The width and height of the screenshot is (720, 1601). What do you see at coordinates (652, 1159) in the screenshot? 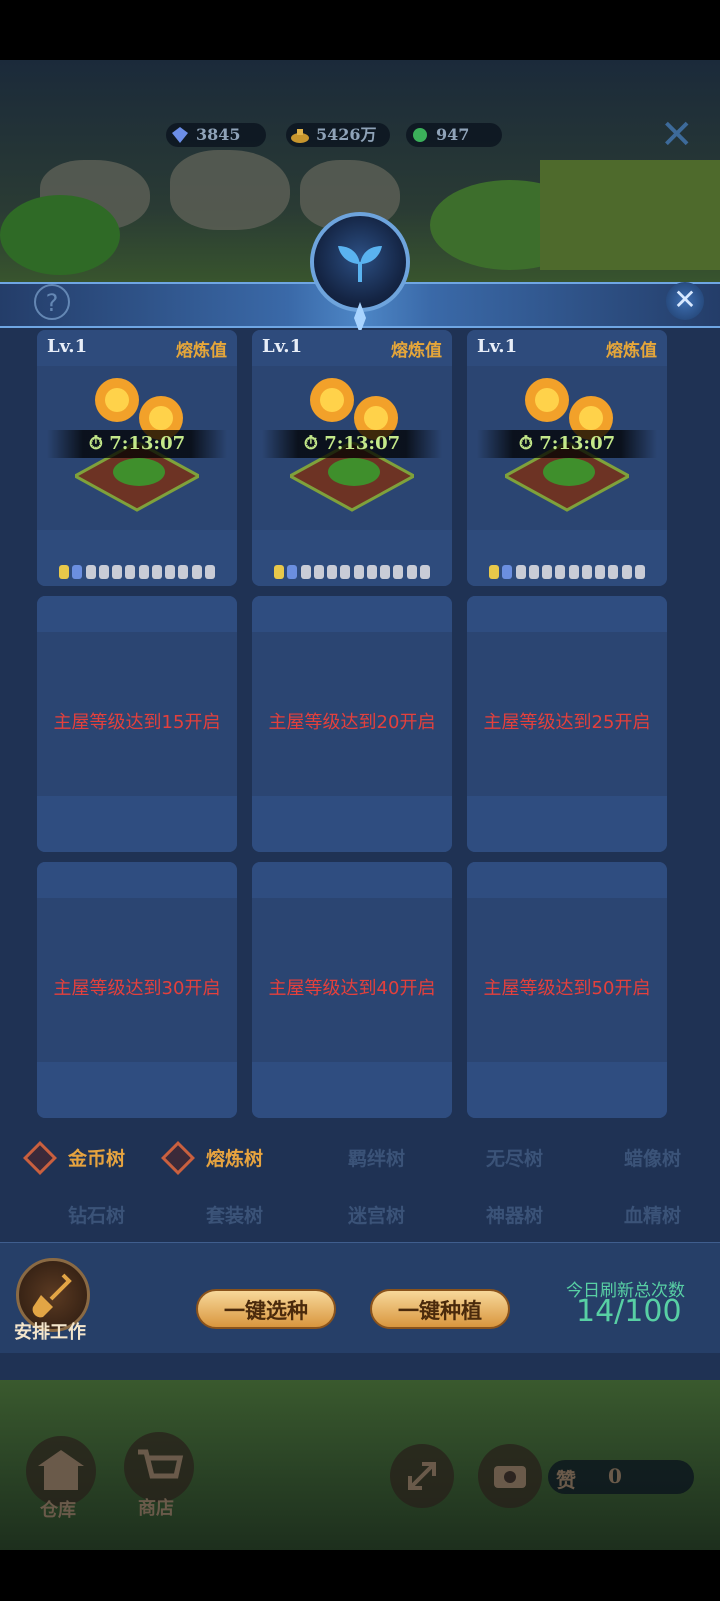
I see `tree-tab-wax: 蜡像树` at bounding box center [652, 1159].